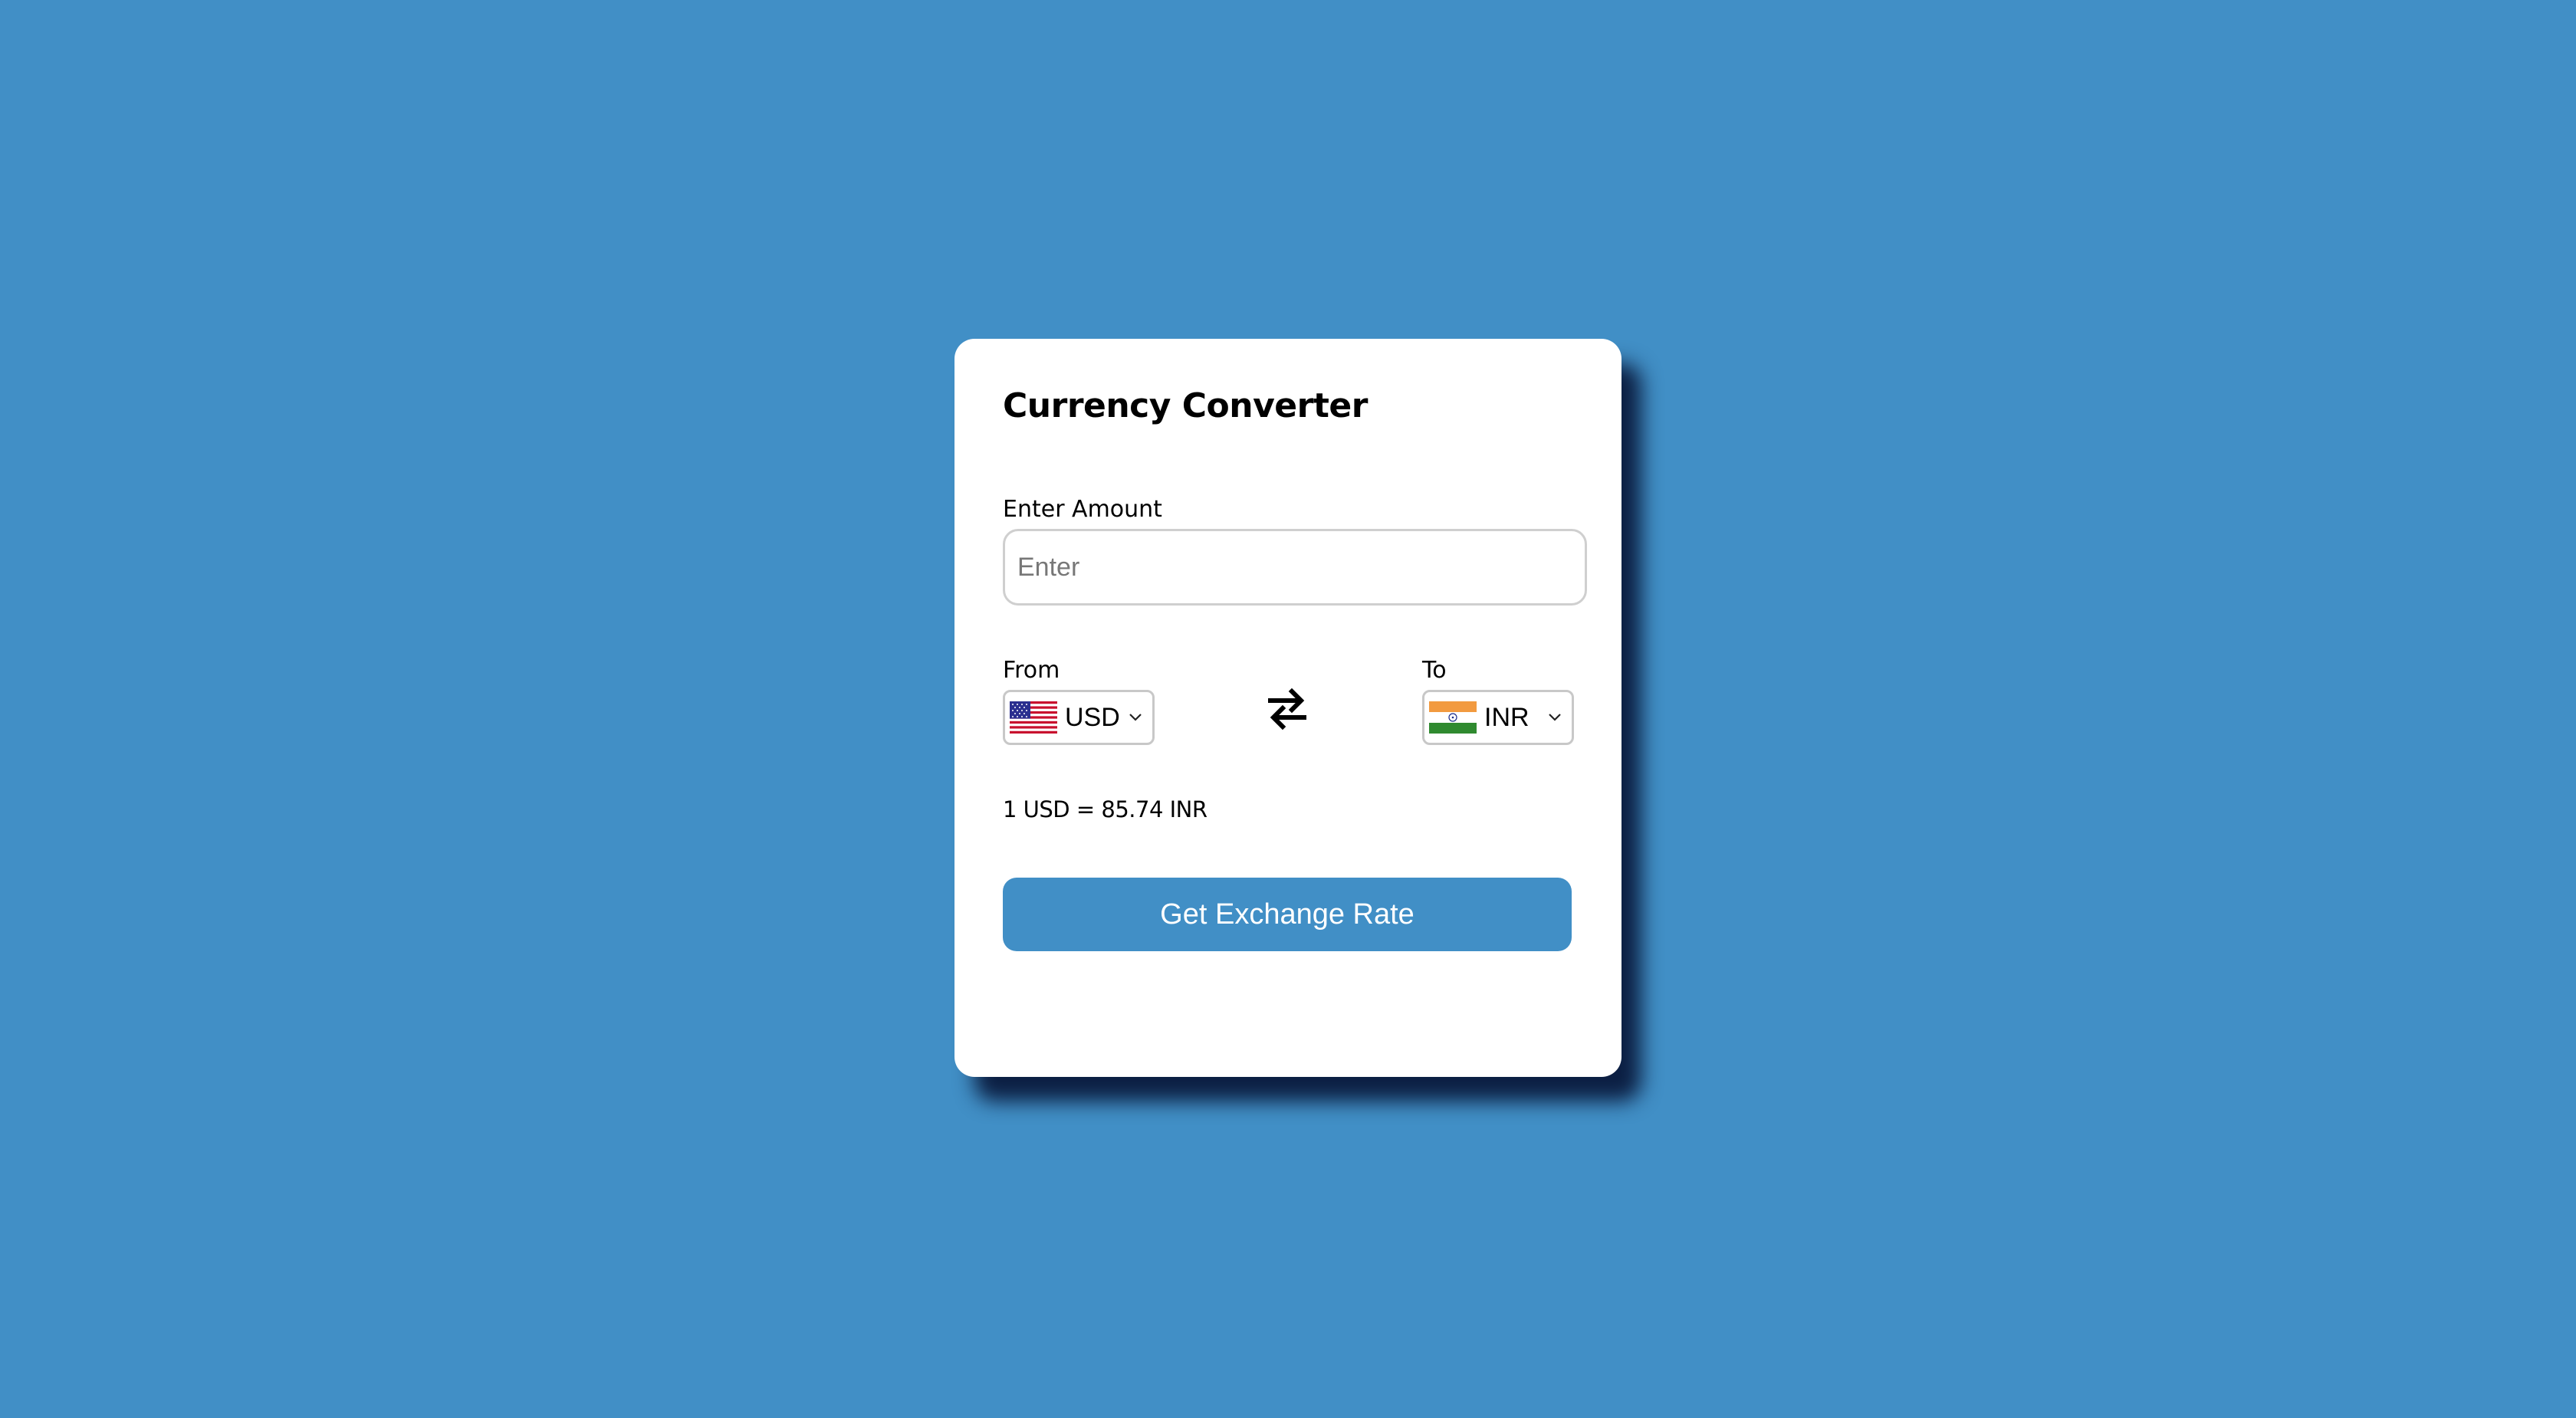 This screenshot has height=1418, width=2576. Describe the element at coordinates (1106, 809) in the screenshot. I see `exchange-rate-text: 1 USD = 85.74 INR` at that location.